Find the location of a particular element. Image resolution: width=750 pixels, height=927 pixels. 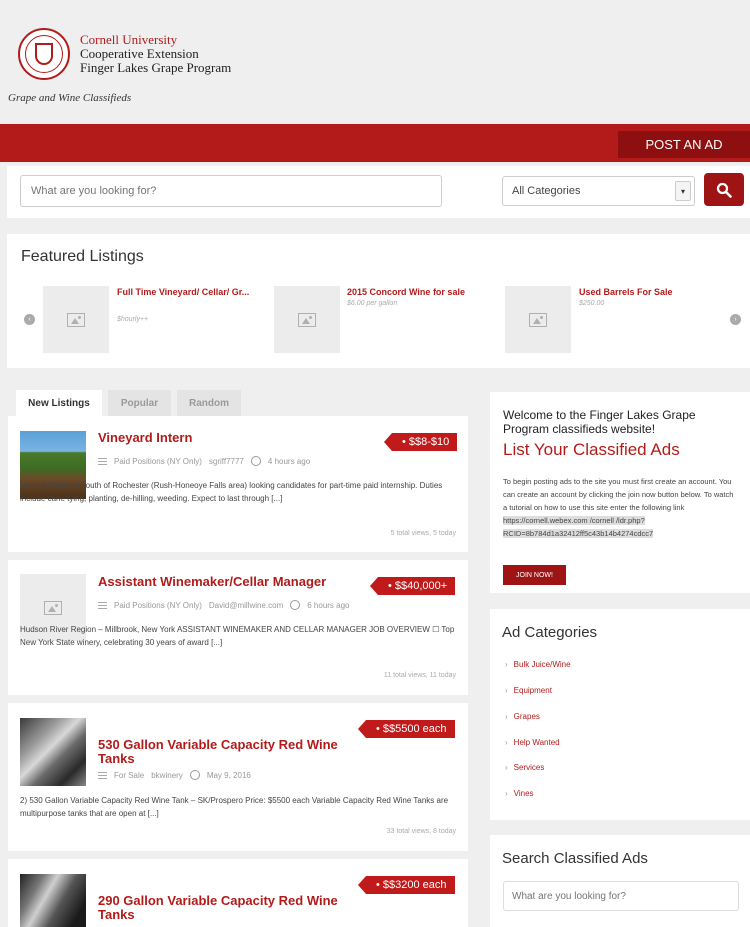

category-label: Grapes is located at coordinates (526, 716).